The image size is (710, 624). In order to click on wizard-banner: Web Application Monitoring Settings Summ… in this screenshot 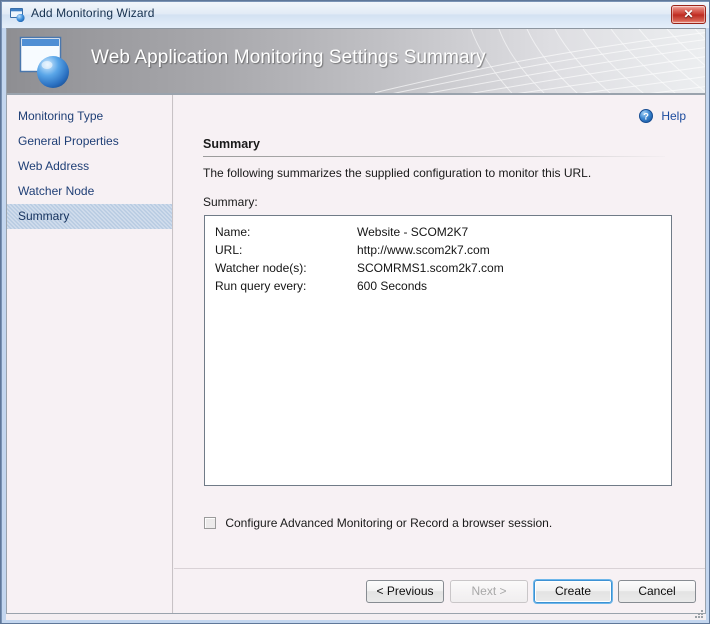, I will do `click(356, 61)`.